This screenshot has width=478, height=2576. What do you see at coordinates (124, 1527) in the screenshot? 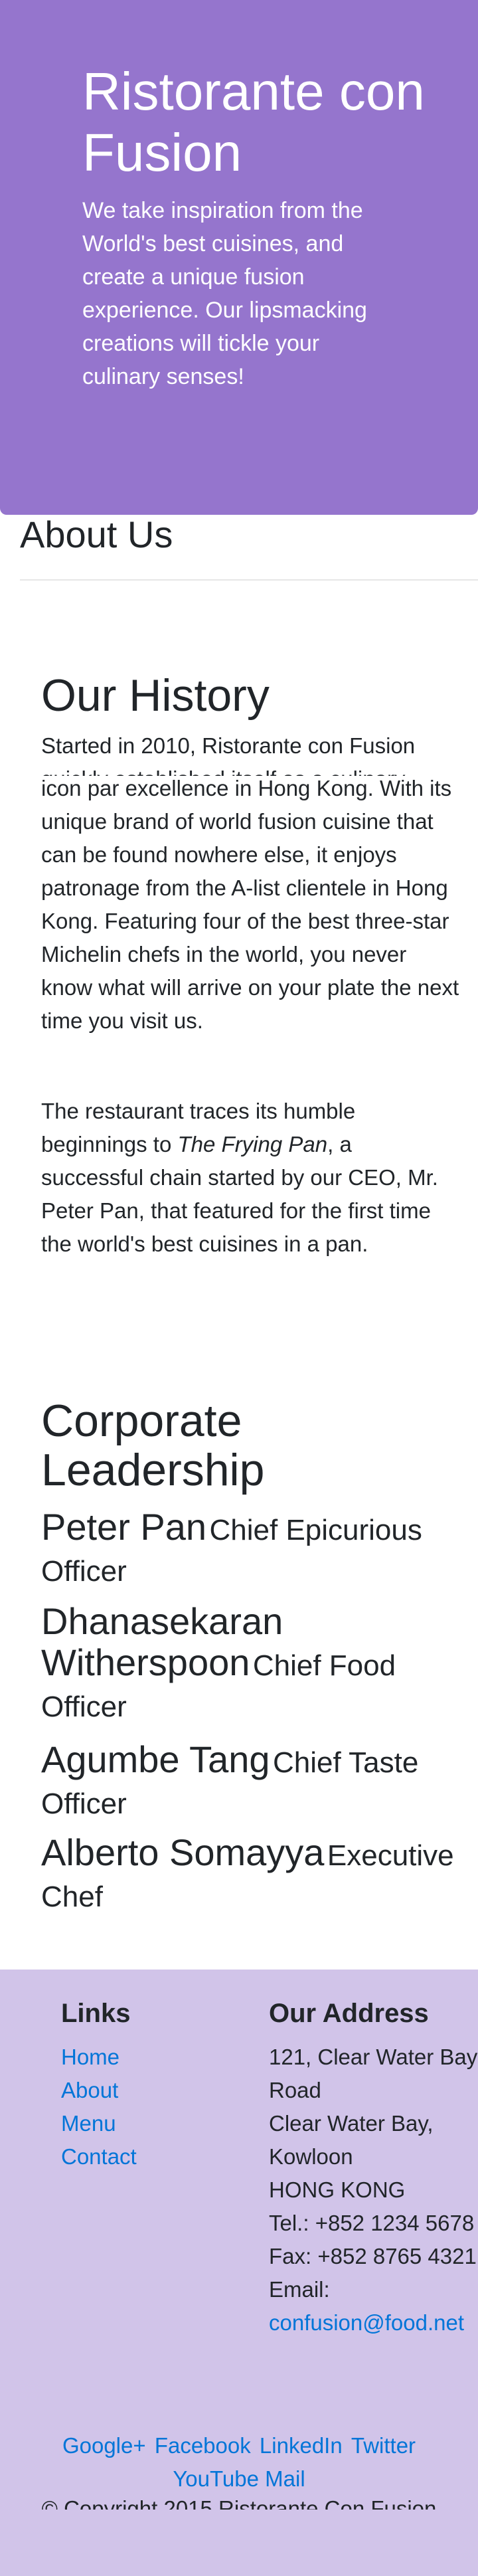
I see `leader-name: Peter Pan` at bounding box center [124, 1527].